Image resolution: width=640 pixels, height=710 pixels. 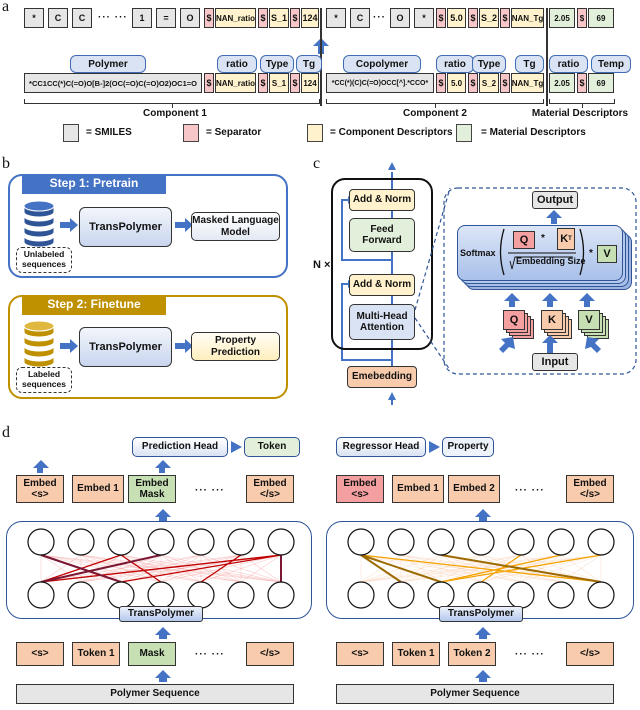 I want to click on embed-box: Embed 2, so click(x=474, y=489).